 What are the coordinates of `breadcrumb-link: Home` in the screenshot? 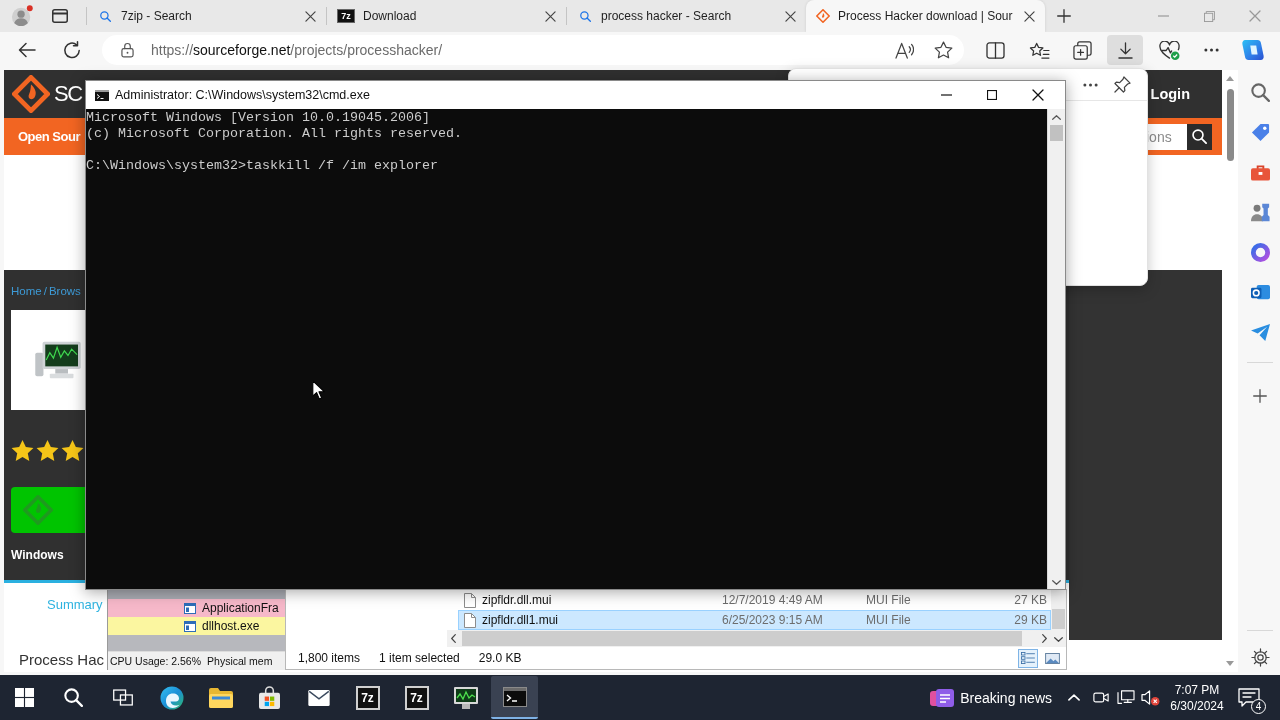 It's located at (26, 291).